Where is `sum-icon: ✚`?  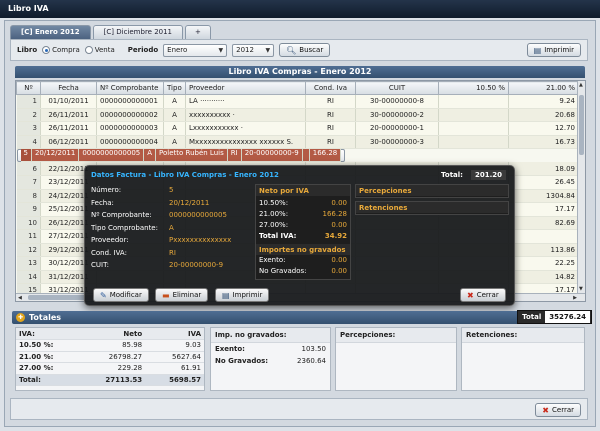
sum-icon: ✚ is located at coordinates (20, 317).